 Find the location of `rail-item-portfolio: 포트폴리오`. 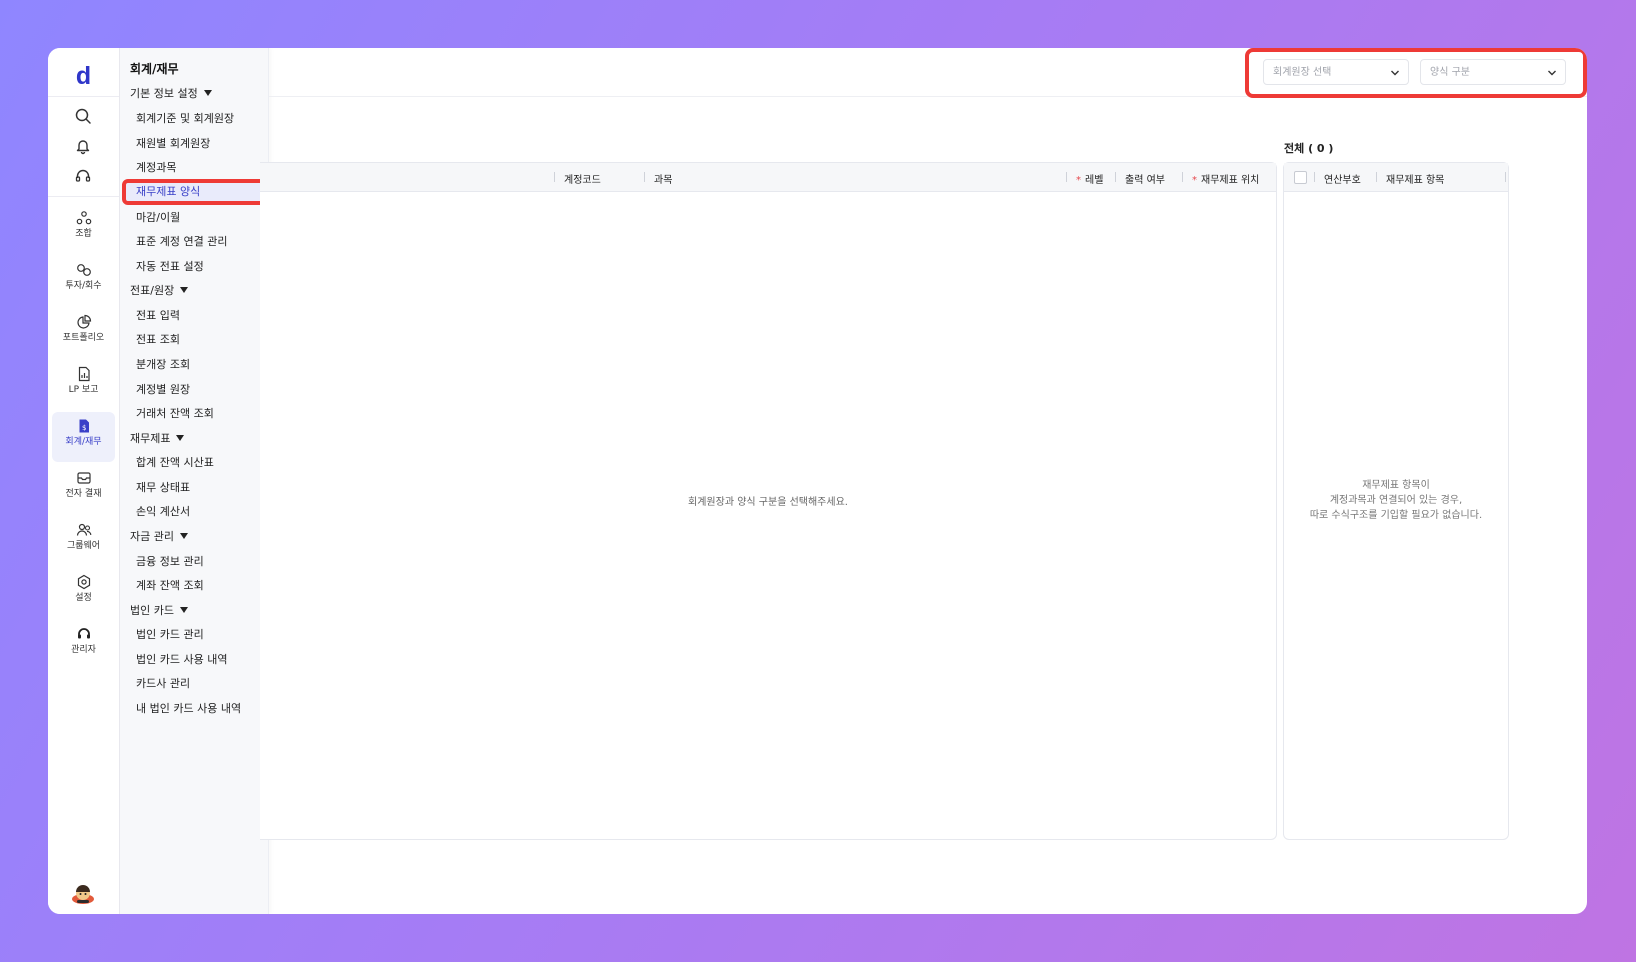

rail-item-portfolio: 포트폴리오 is located at coordinates (83, 333).